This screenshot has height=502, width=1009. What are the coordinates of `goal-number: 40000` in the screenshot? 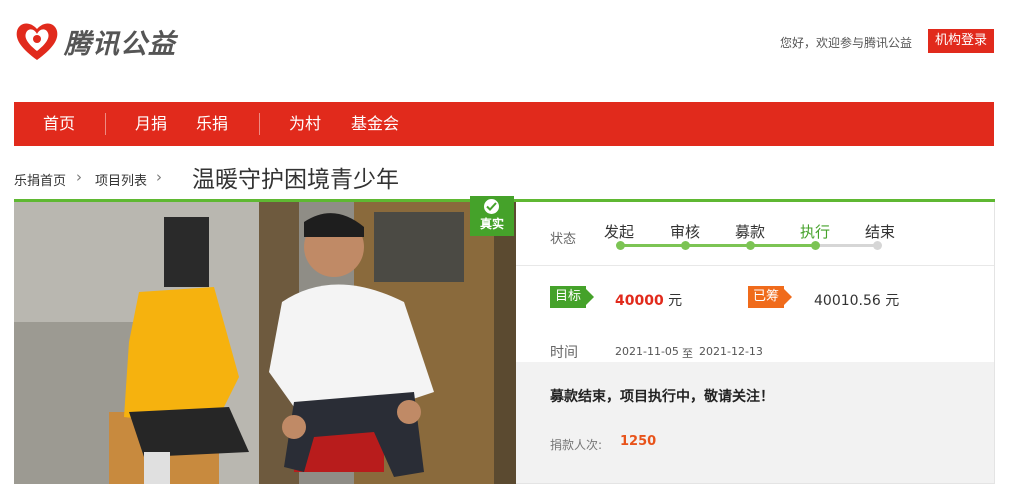 It's located at (639, 301).